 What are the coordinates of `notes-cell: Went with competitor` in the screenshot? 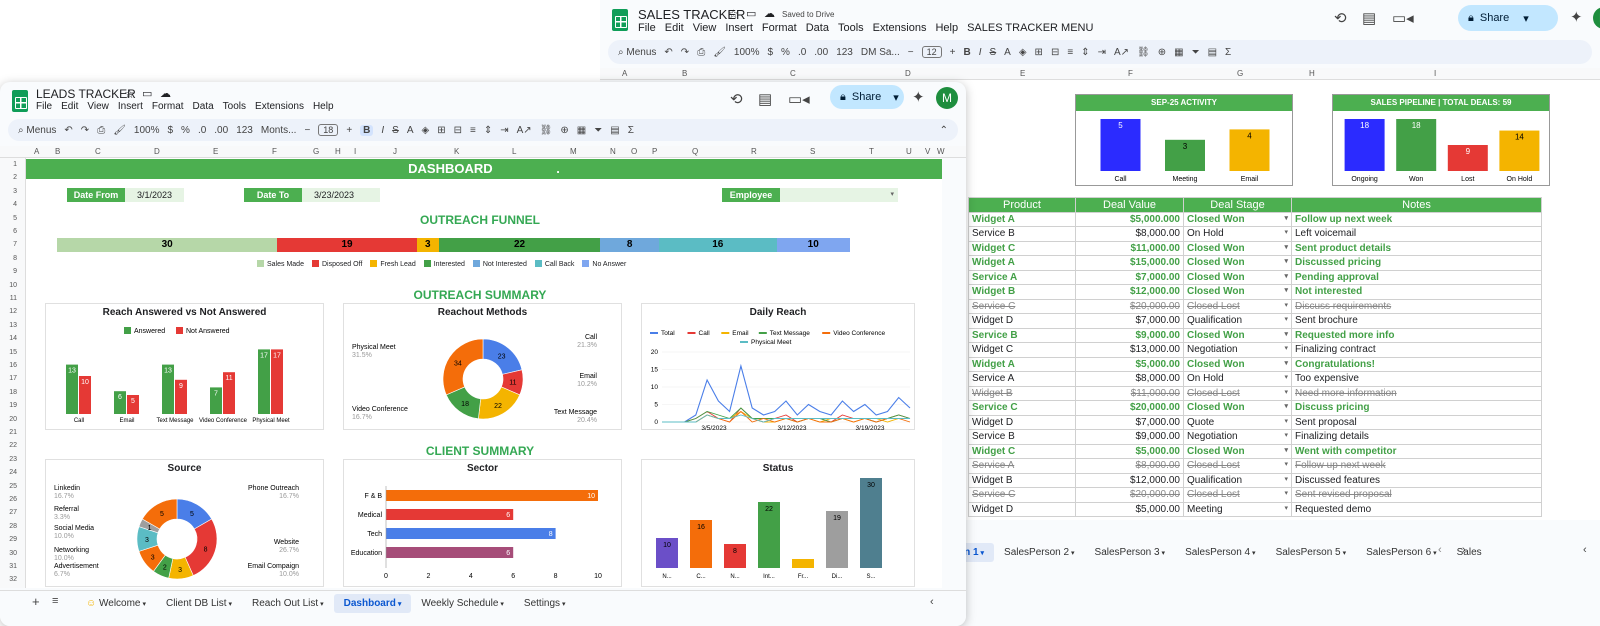 It's located at (1416, 451).